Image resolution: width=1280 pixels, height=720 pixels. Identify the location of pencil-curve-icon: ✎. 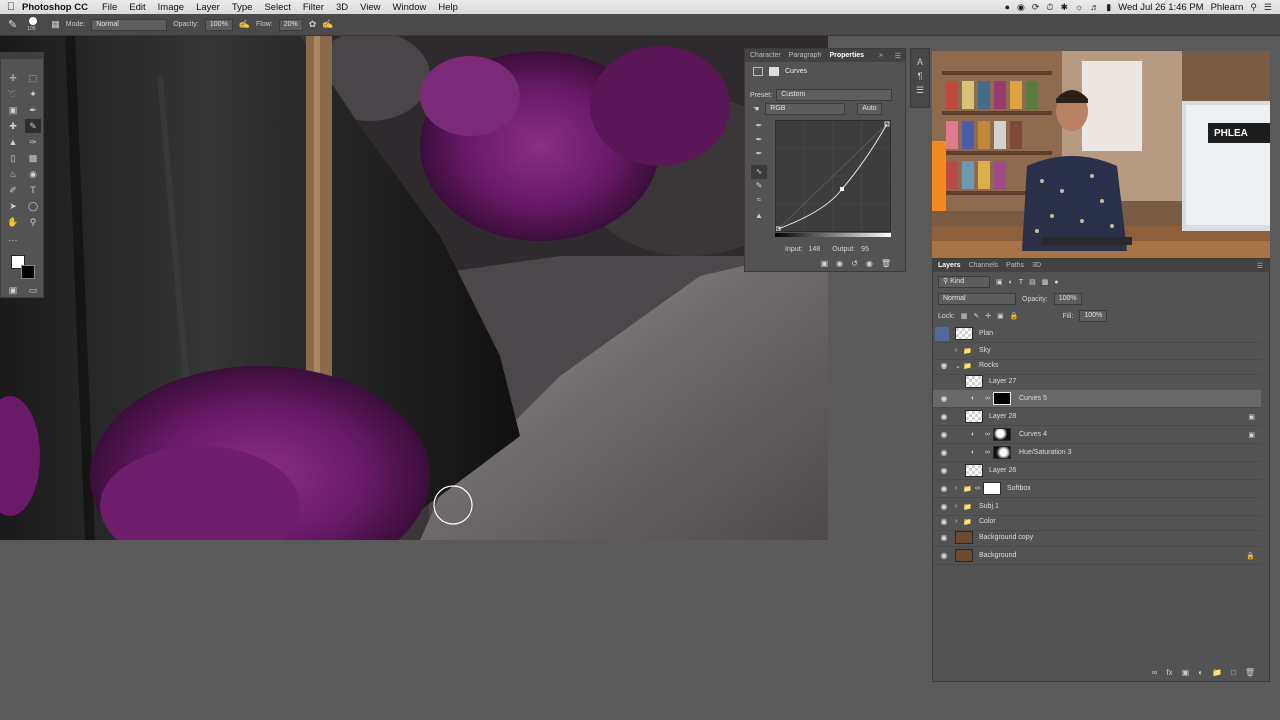
(759, 186).